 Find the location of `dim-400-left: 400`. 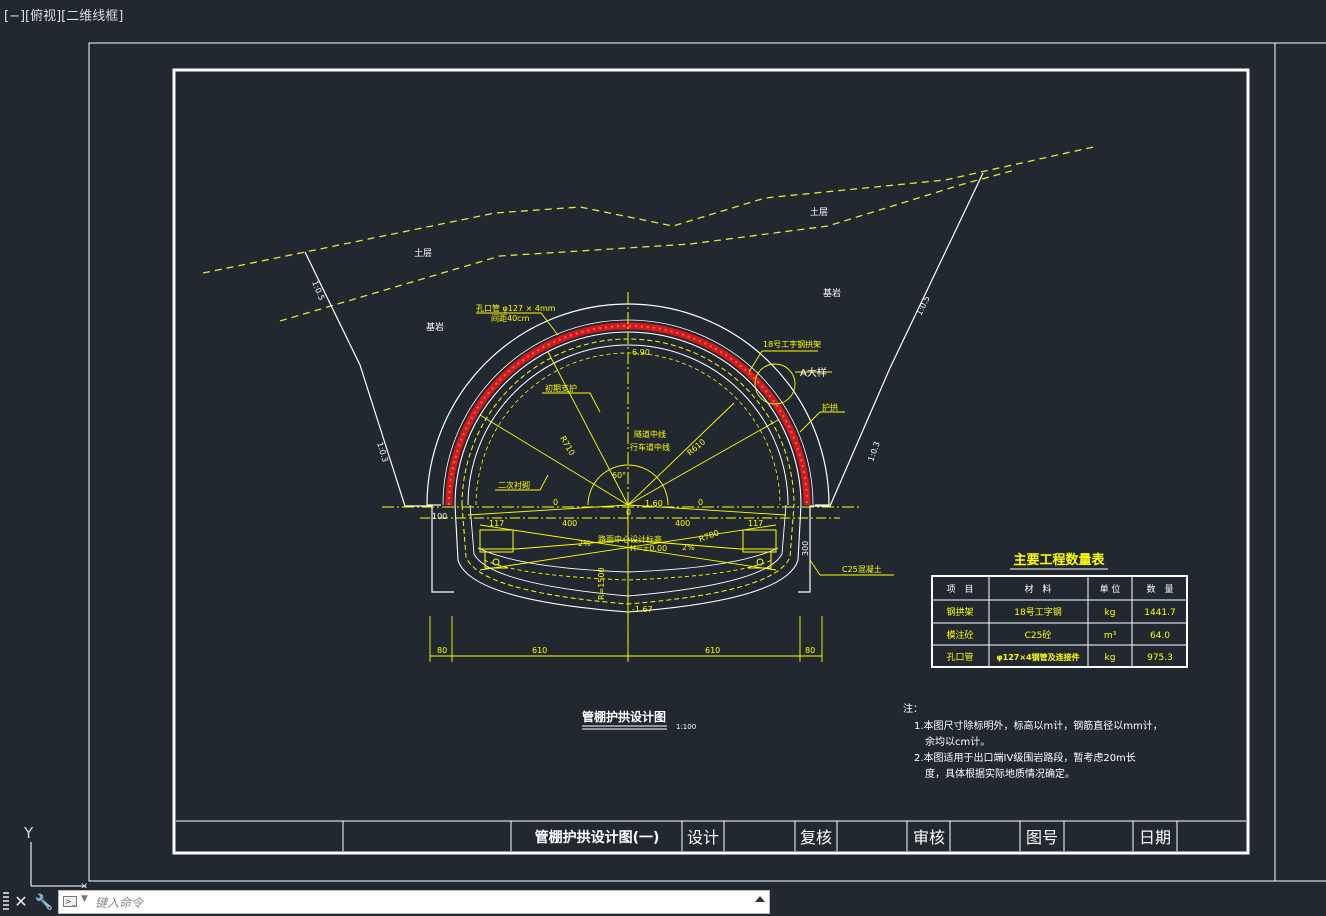

dim-400-left: 400 is located at coordinates (569, 523).